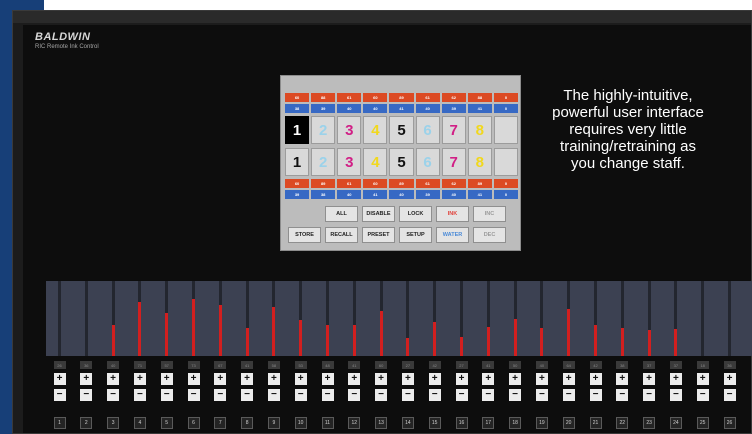 This screenshot has height=434, width=752. What do you see at coordinates (488, 423) in the screenshot?
I see `ink-key-number: 17` at bounding box center [488, 423].